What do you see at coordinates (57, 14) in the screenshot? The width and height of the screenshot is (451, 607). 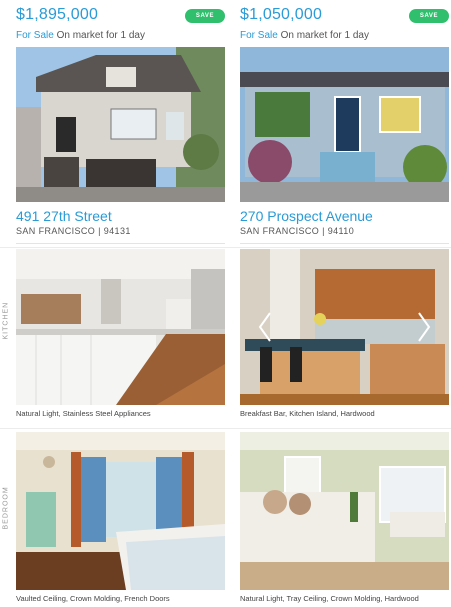 I see `listing-price: $1,895,000` at bounding box center [57, 14].